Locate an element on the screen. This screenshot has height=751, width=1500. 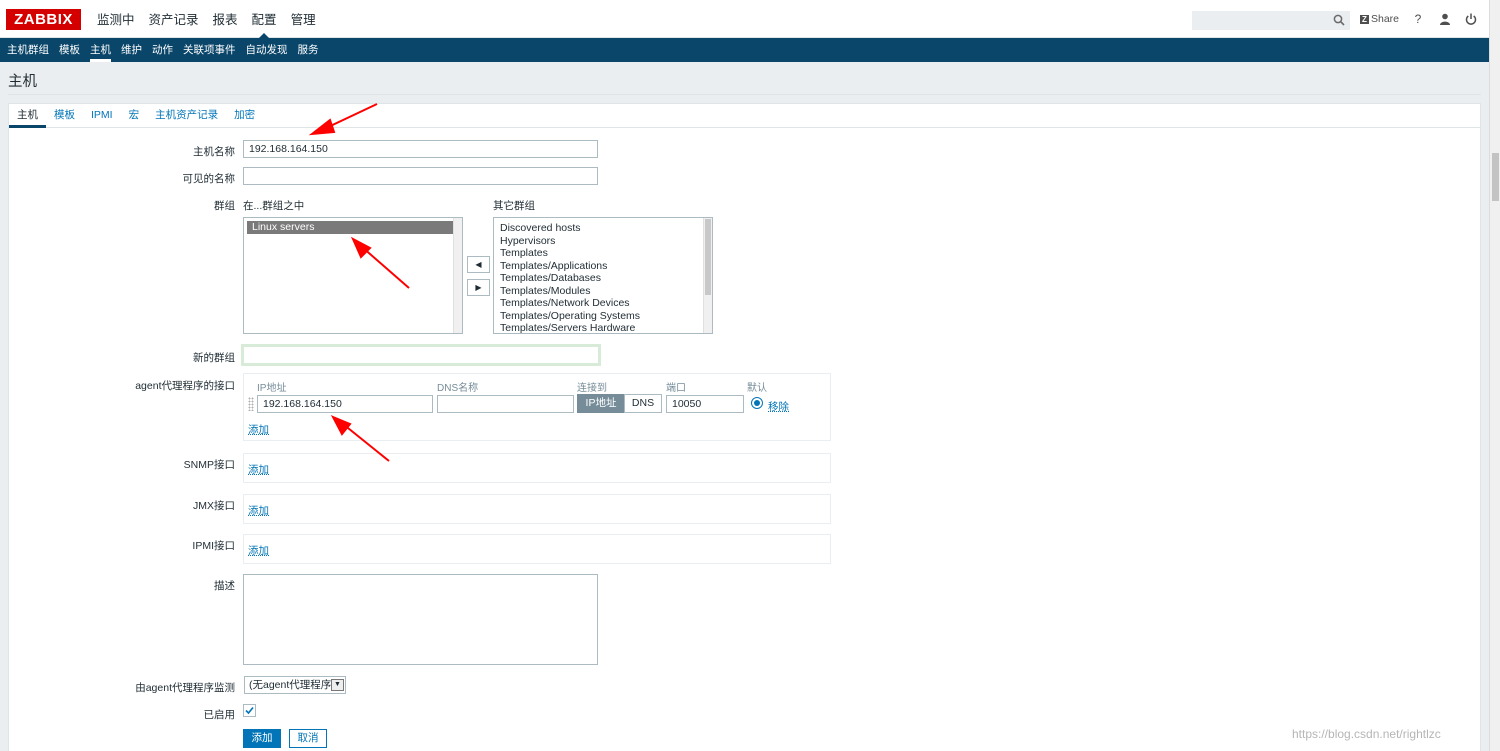
other-group-option: Templates/Applications is located at coordinates (603, 266).